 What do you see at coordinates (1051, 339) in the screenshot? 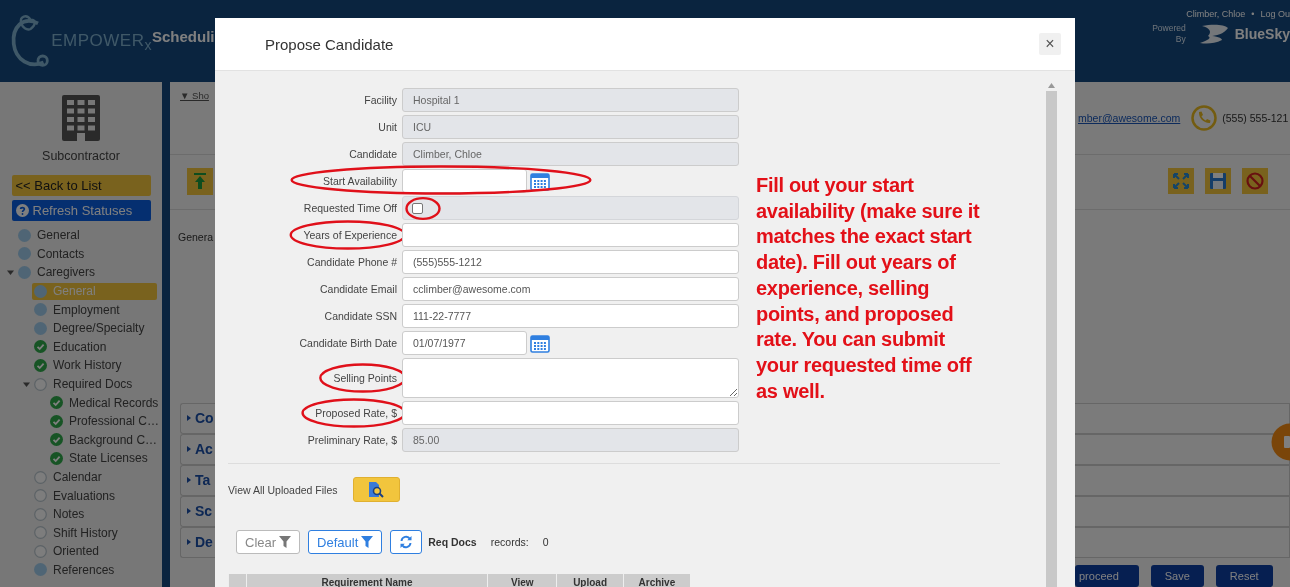
I see `scrollbar-thumb` at bounding box center [1051, 339].